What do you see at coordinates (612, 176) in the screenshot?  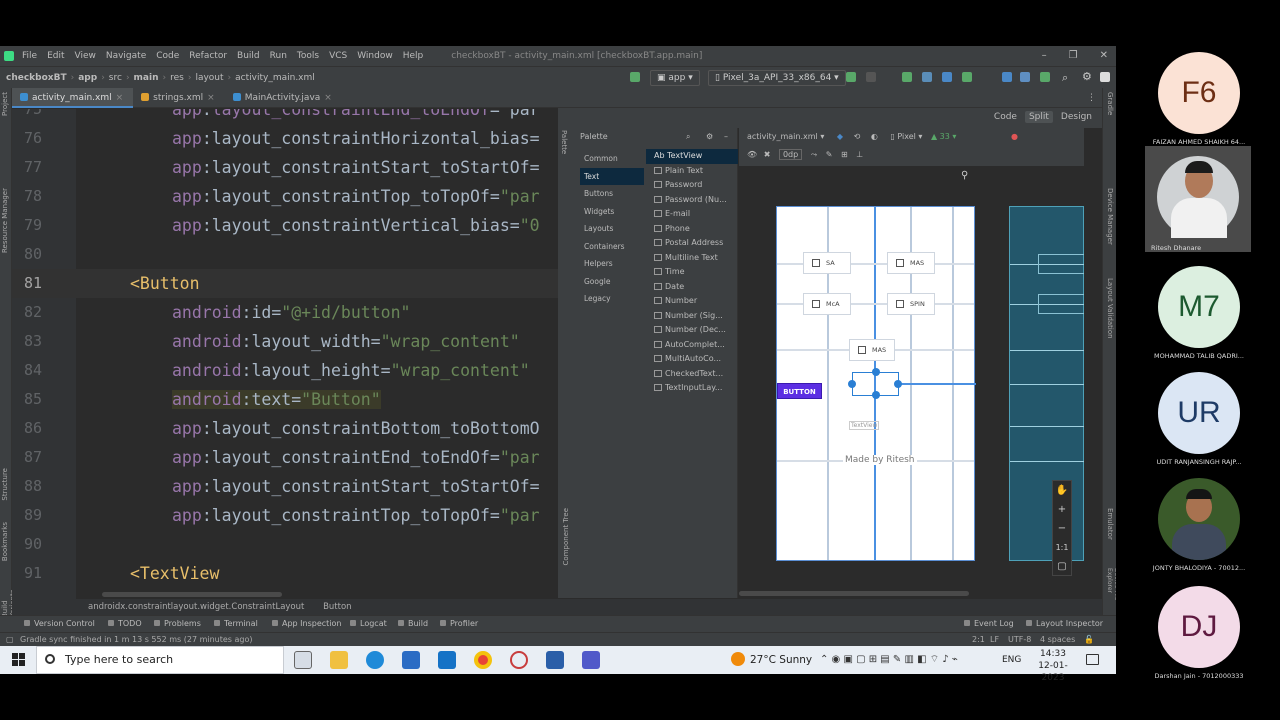 I see `palette-category-text: Text` at bounding box center [612, 176].